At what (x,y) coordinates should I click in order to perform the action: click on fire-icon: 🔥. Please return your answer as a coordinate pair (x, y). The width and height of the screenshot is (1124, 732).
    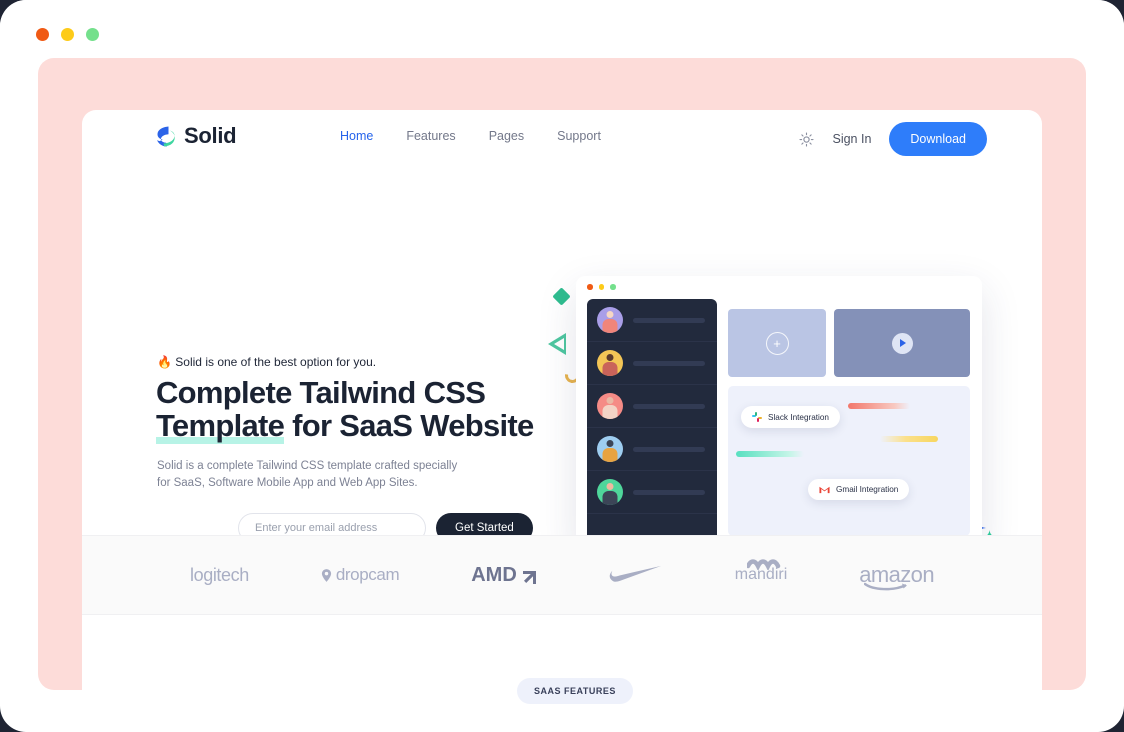
    Looking at the image, I should click on (164, 362).